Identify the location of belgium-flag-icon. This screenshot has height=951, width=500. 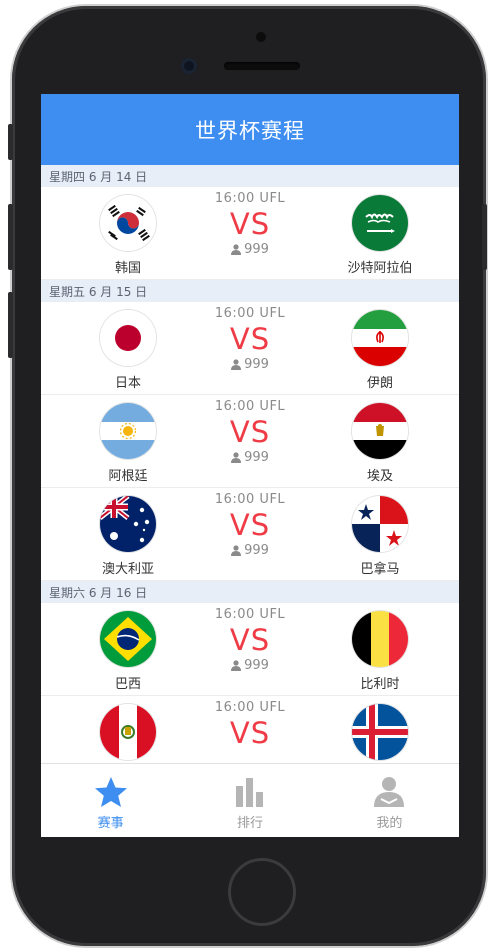
(380, 639).